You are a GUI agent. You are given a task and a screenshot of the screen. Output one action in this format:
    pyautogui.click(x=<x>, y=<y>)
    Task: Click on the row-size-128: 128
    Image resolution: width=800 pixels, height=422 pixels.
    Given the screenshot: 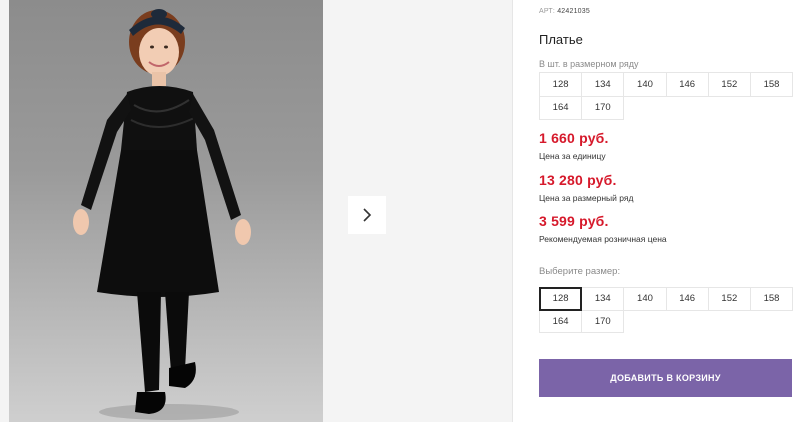 What is the action you would take?
    pyautogui.click(x=561, y=84)
    